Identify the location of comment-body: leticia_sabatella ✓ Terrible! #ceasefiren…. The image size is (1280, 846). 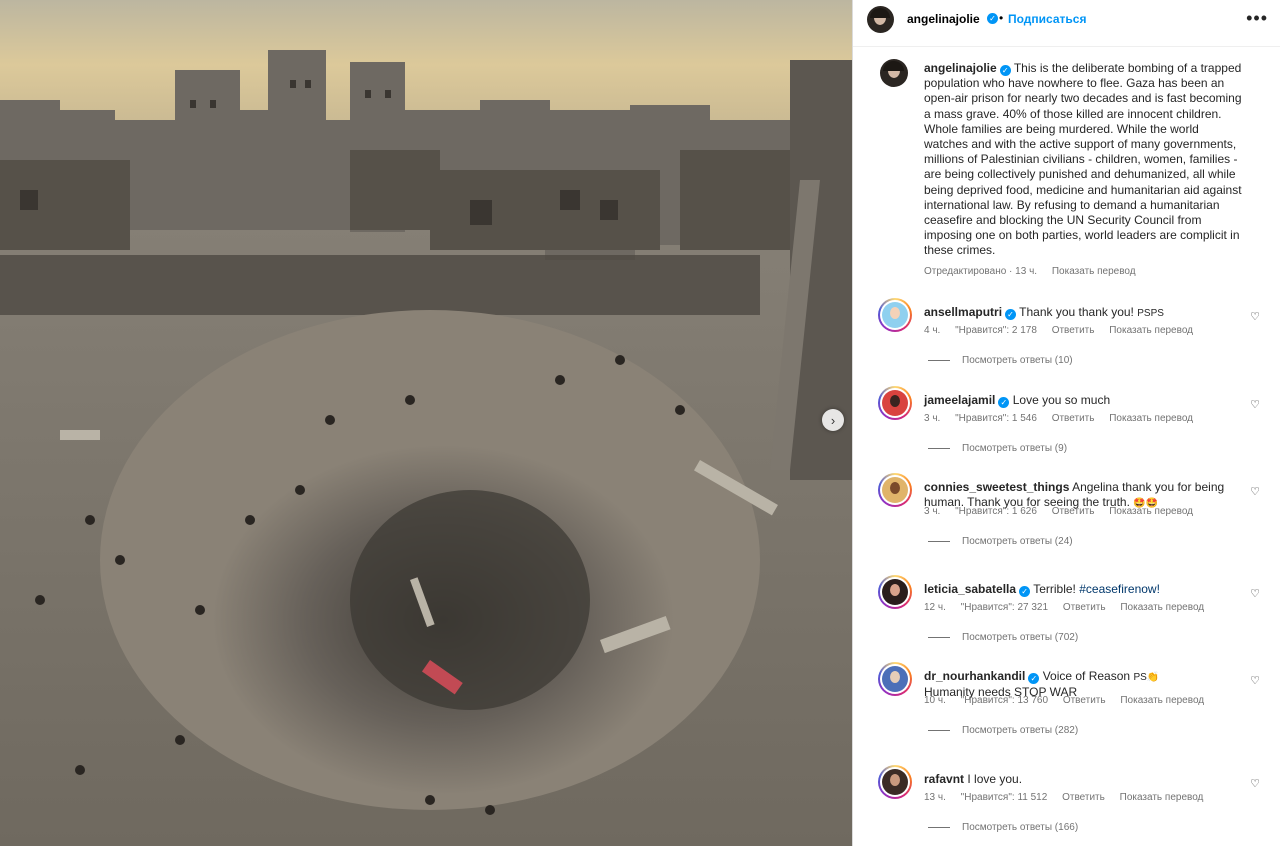
(1079, 589).